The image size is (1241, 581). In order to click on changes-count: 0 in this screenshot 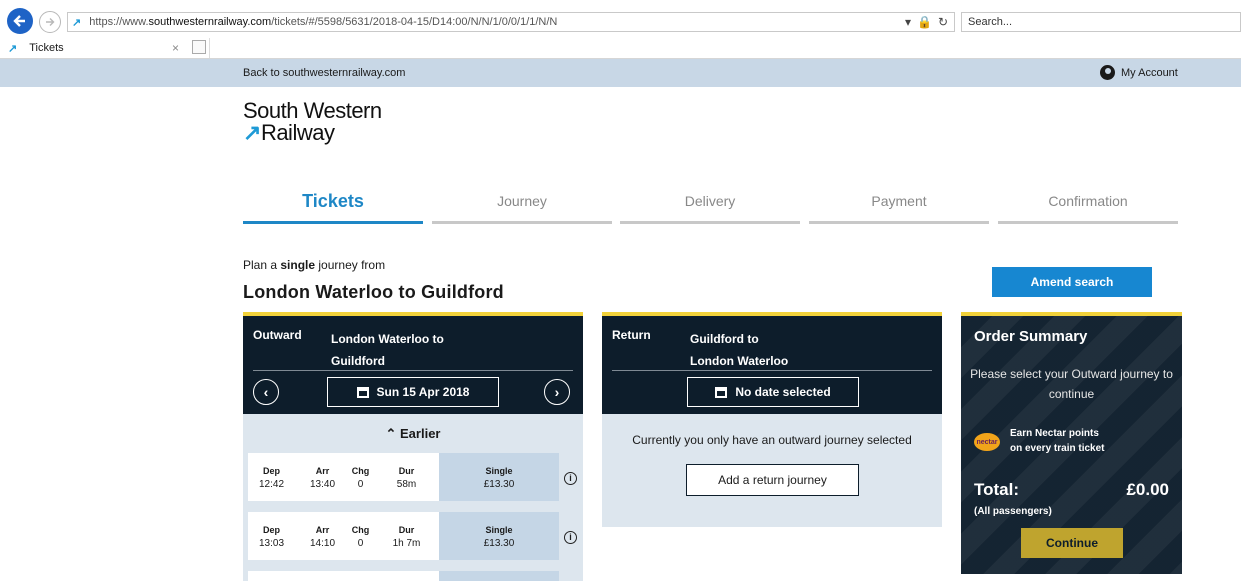, I will do `click(360, 543)`.